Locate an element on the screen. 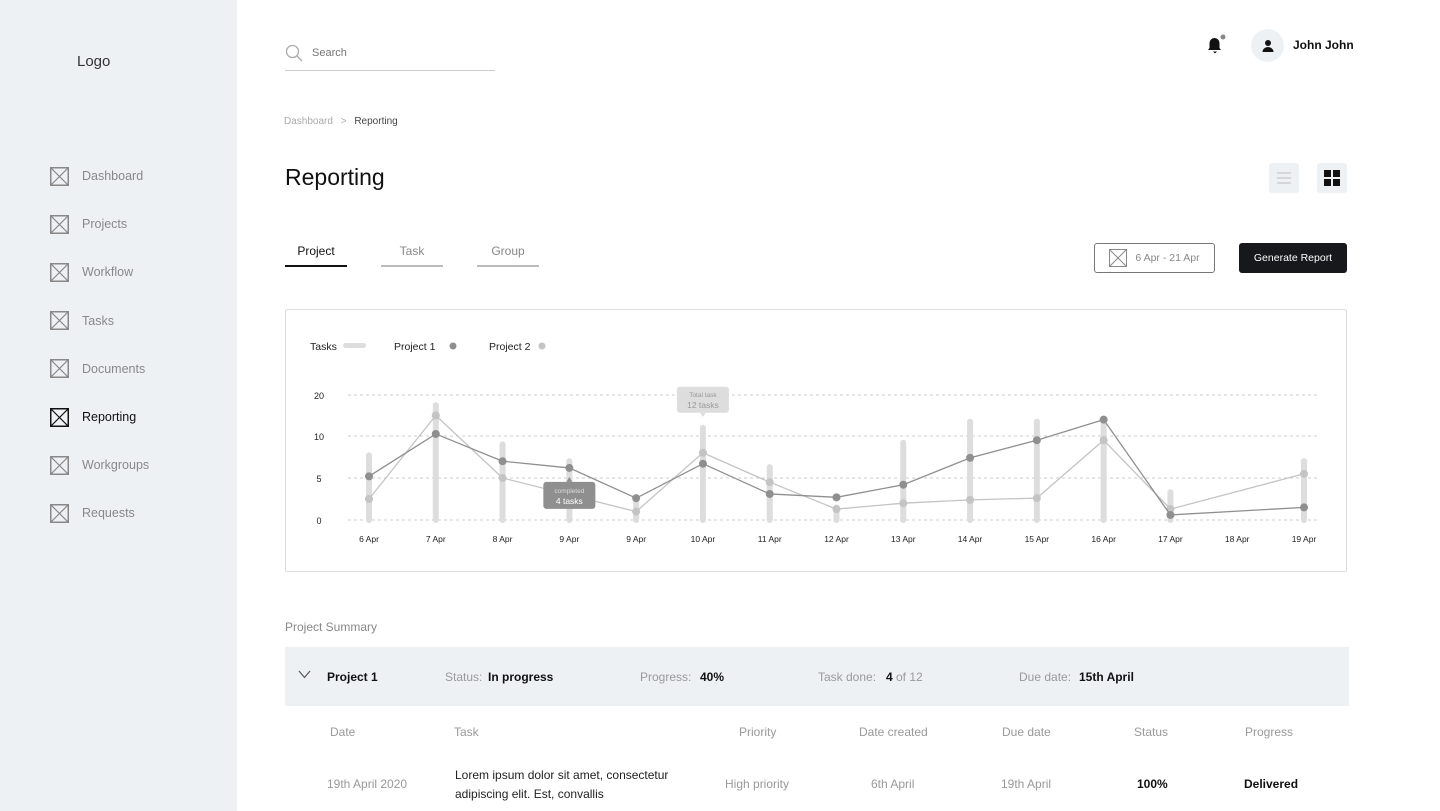 This screenshot has width=1440, height=811. notification-bell is located at coordinates (1215, 47).